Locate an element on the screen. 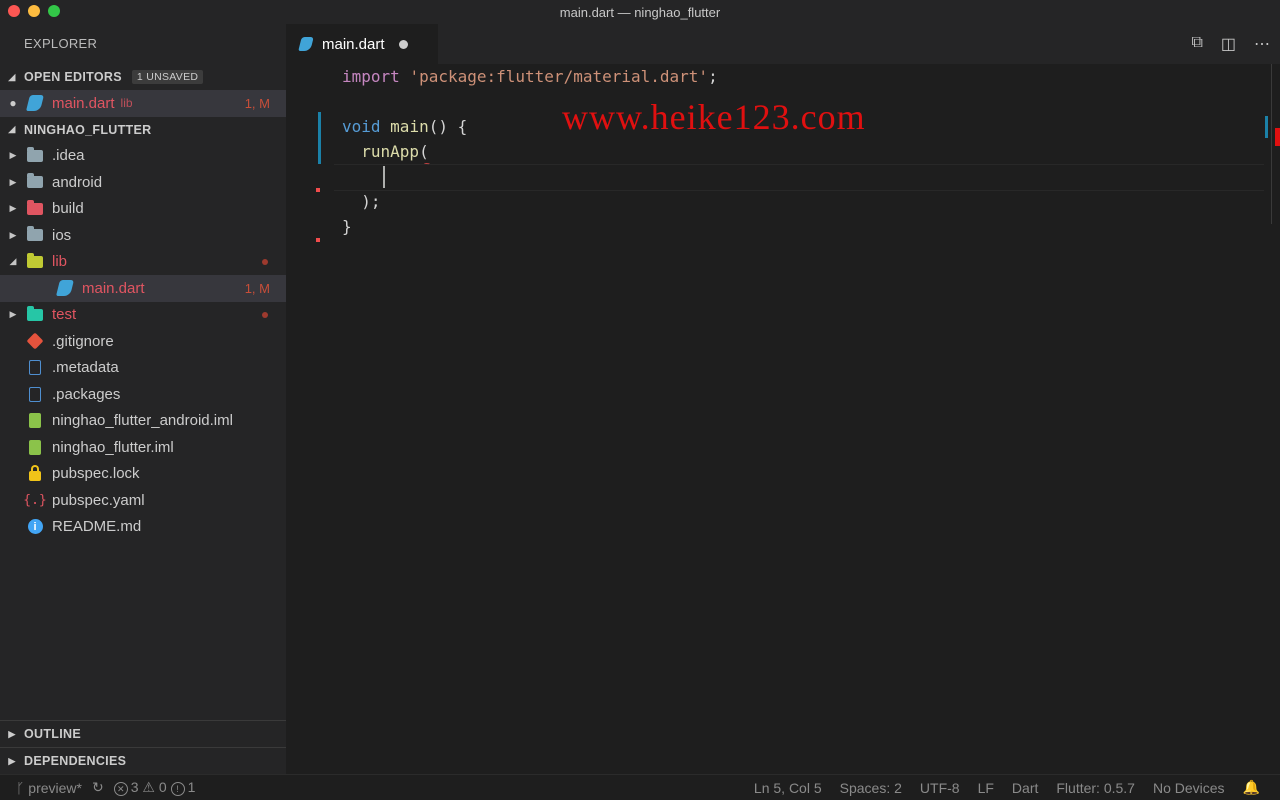  bottom-sections: ▶ OUTLINE ▶ DEPENDENCIES is located at coordinates (143, 747).